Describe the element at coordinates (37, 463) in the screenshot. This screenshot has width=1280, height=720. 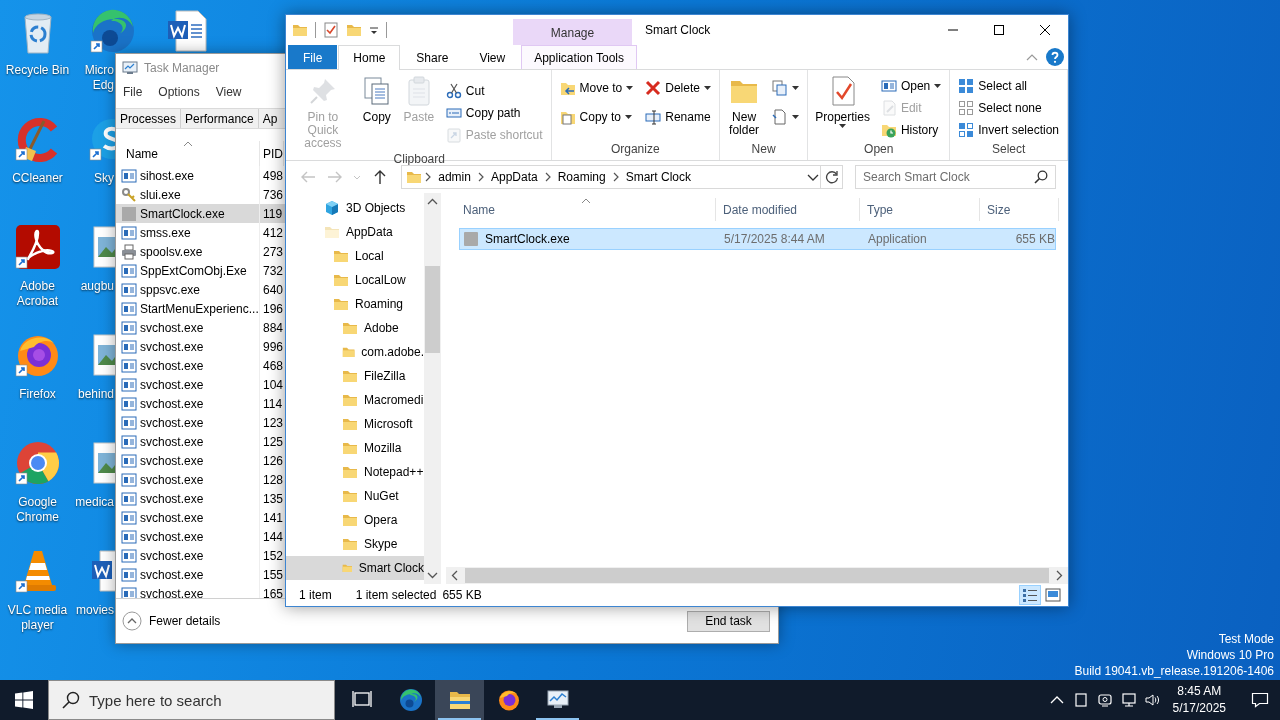
I see `chrome-icon` at that location.